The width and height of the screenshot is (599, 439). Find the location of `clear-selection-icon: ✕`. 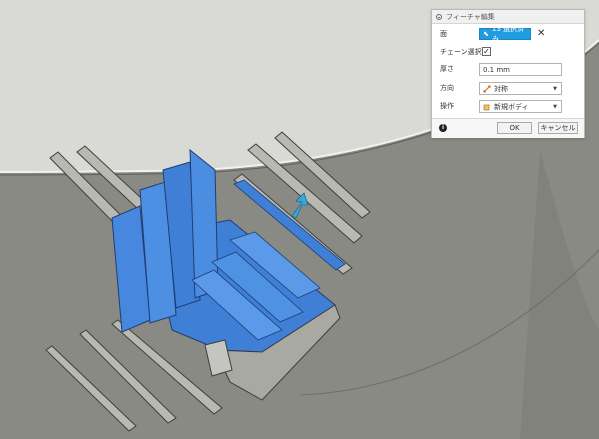

clear-selection-icon: ✕ is located at coordinates (541, 34).